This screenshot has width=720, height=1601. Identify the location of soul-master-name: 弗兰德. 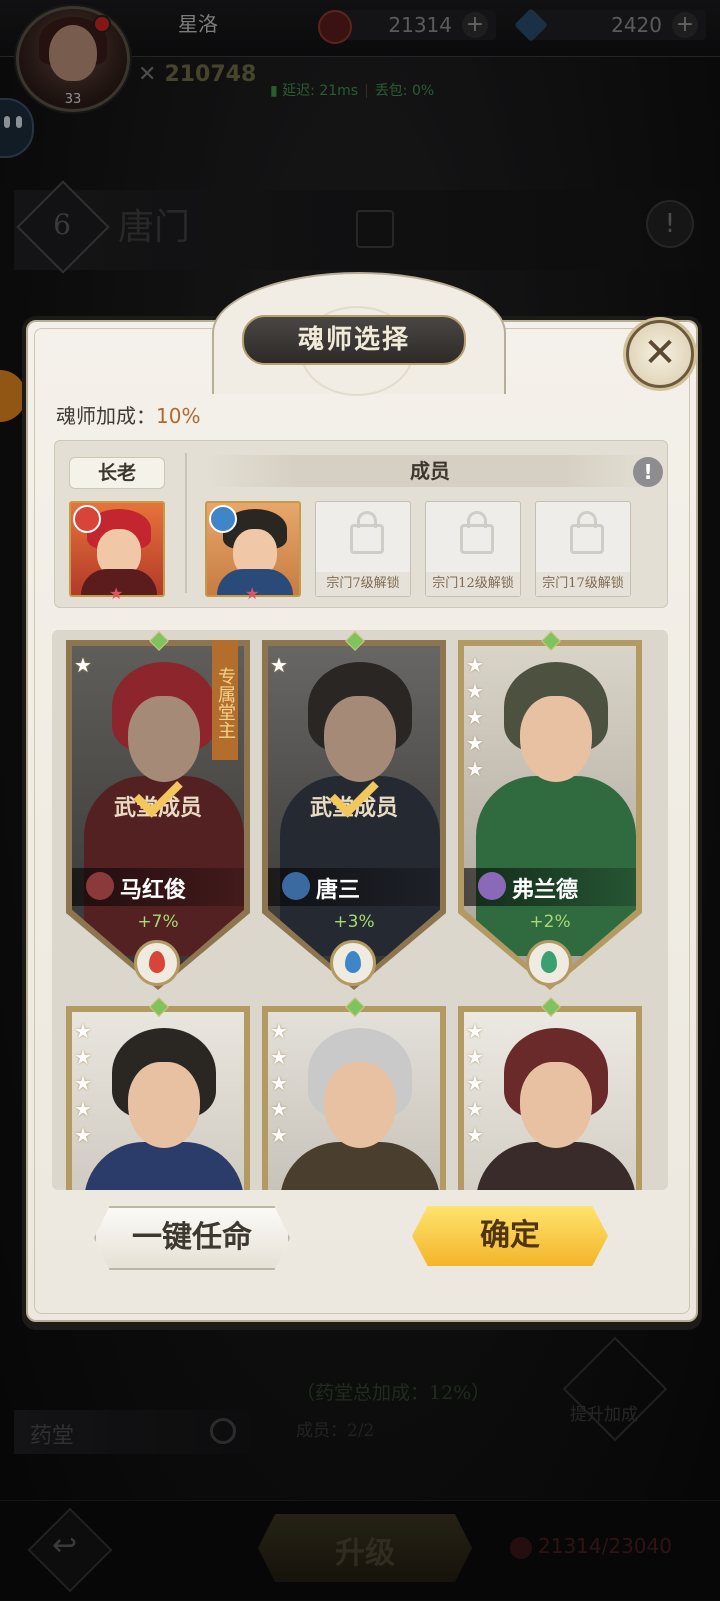
(545, 890).